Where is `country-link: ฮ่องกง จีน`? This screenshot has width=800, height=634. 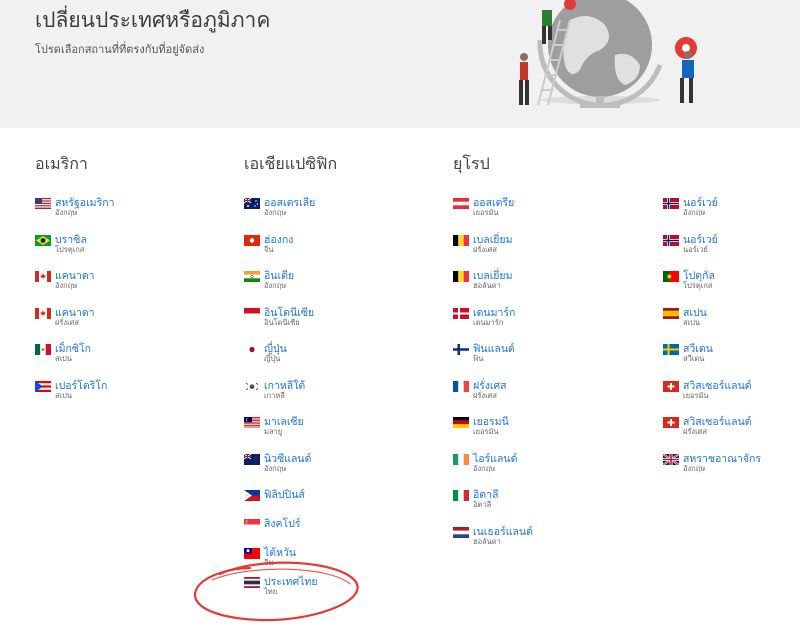
country-link: ฮ่องกง จีน is located at coordinates (290, 249).